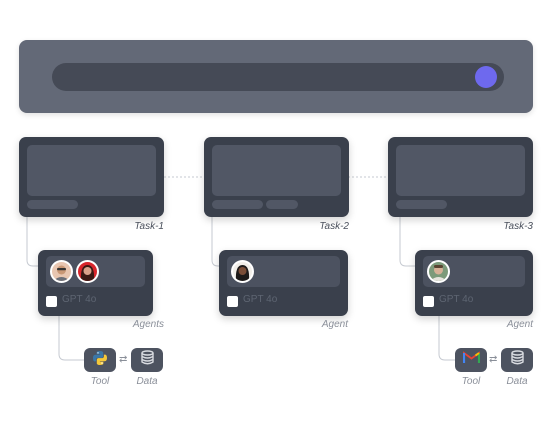 The image size is (552, 429). I want to click on agent-card-2: GPT 4o, so click(283, 283).